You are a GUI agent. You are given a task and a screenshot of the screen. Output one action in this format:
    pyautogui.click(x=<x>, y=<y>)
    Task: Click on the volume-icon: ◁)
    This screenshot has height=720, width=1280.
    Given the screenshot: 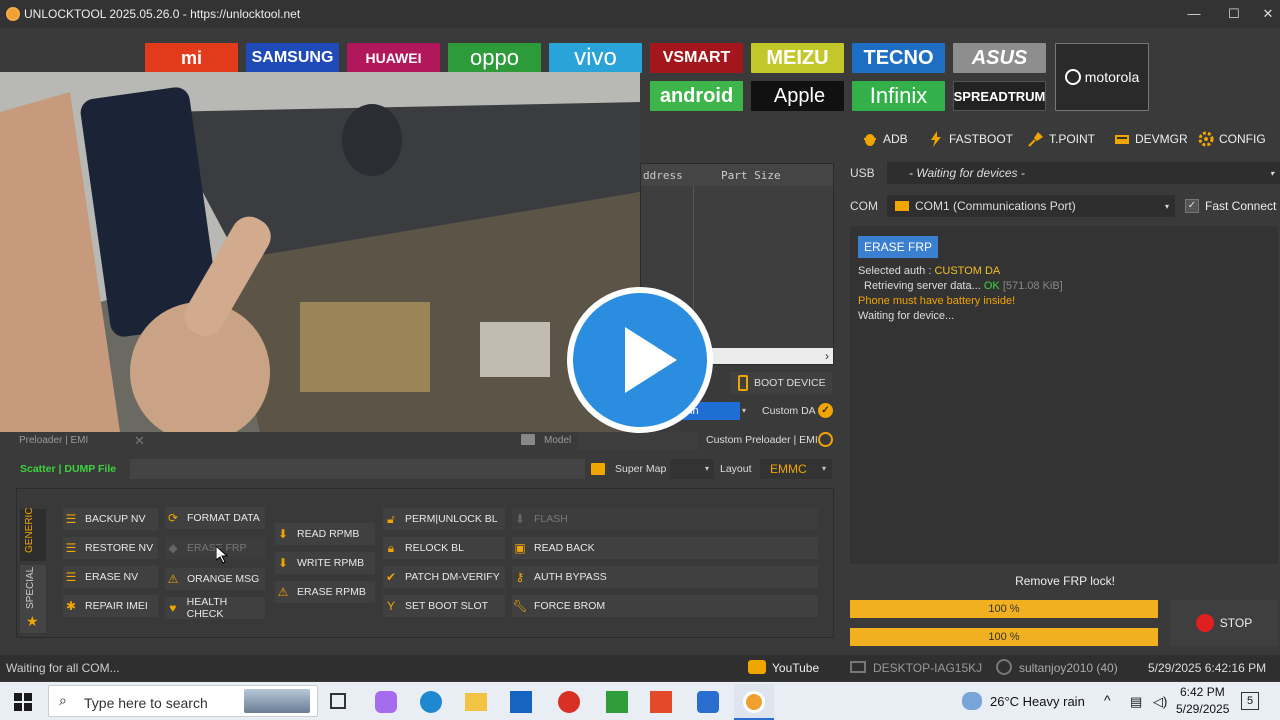 What is the action you would take?
    pyautogui.click(x=1160, y=702)
    